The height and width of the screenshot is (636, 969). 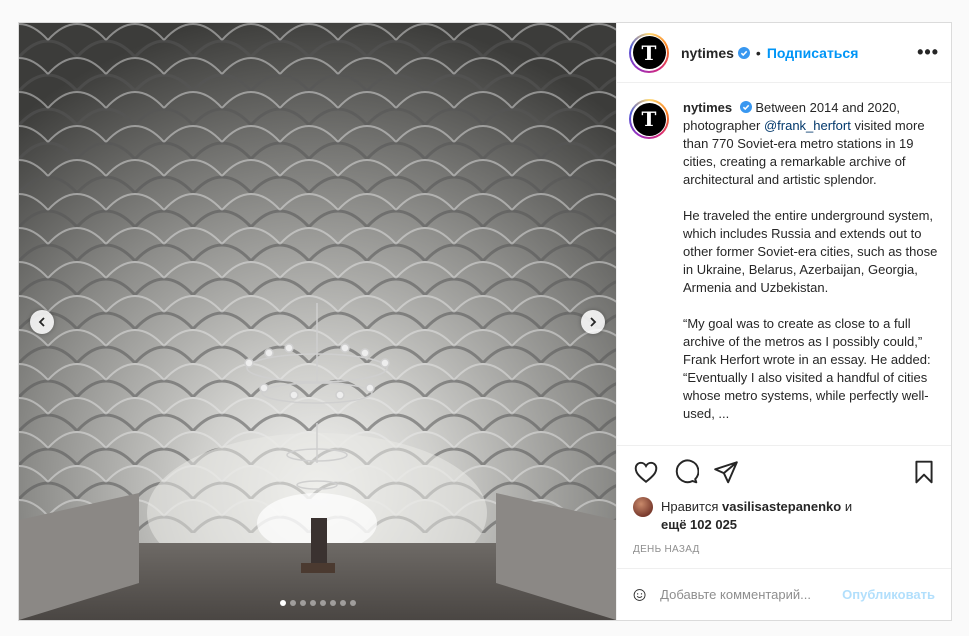 I want to click on username-link: nytimes, so click(x=707, y=53).